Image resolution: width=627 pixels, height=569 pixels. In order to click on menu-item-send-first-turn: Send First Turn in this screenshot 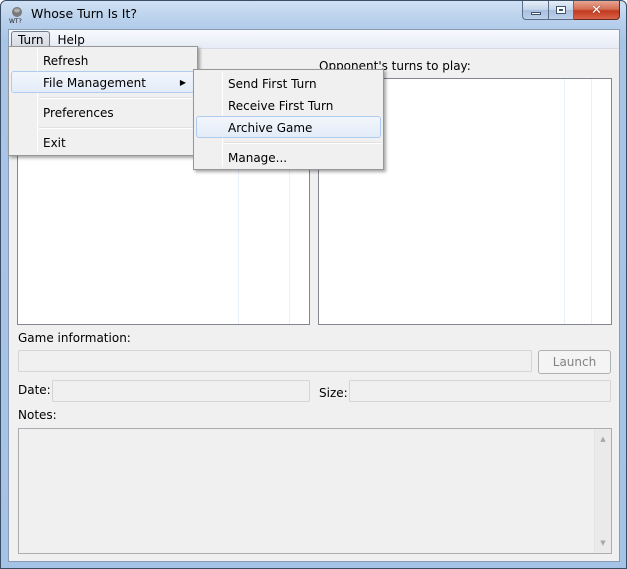, I will do `click(288, 83)`.